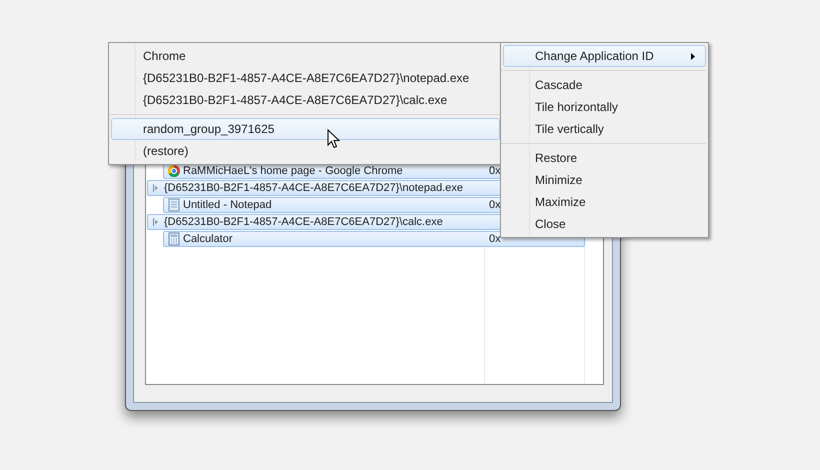 Image resolution: width=820 pixels, height=470 pixels. I want to click on menu-item: Cascade, so click(604, 85).